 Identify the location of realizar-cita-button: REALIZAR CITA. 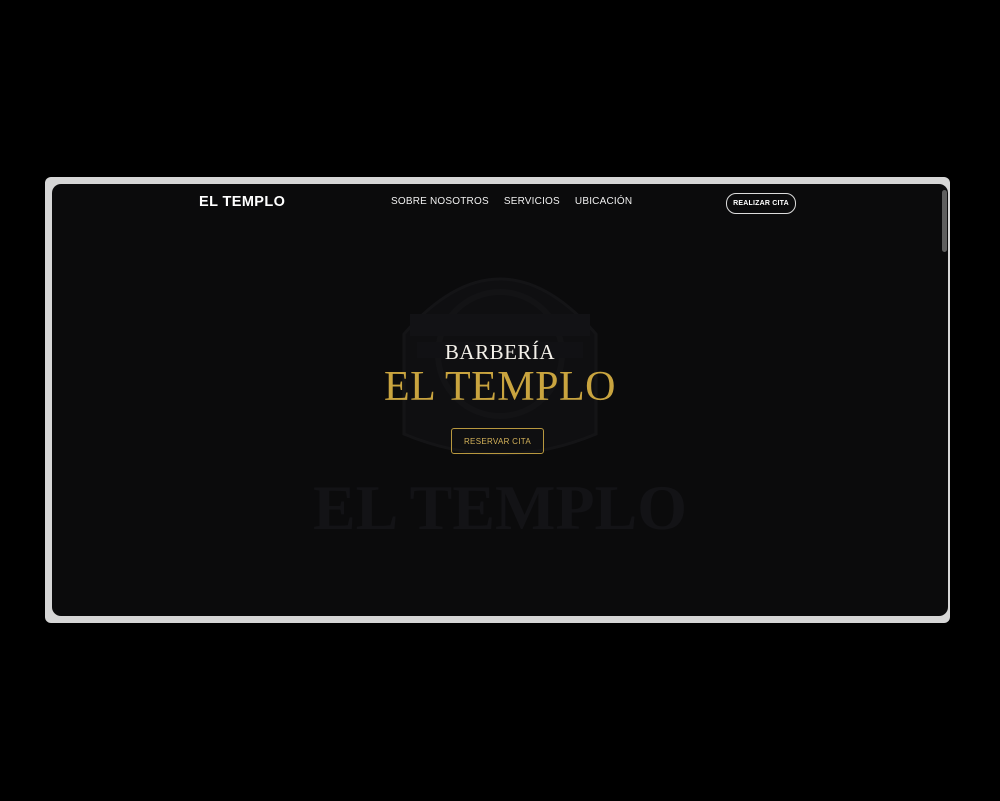
(761, 203).